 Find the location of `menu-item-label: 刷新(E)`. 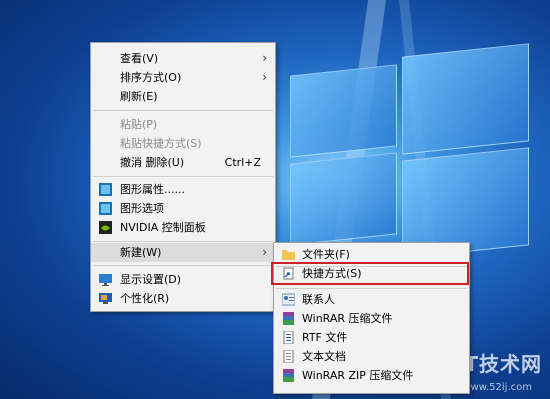

menu-item-label: 刷新(E) is located at coordinates (139, 96).